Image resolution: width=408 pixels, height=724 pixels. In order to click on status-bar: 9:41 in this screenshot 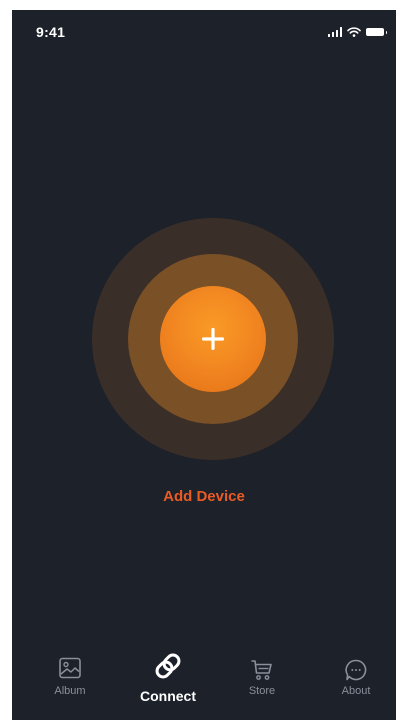, I will do `click(204, 32)`.